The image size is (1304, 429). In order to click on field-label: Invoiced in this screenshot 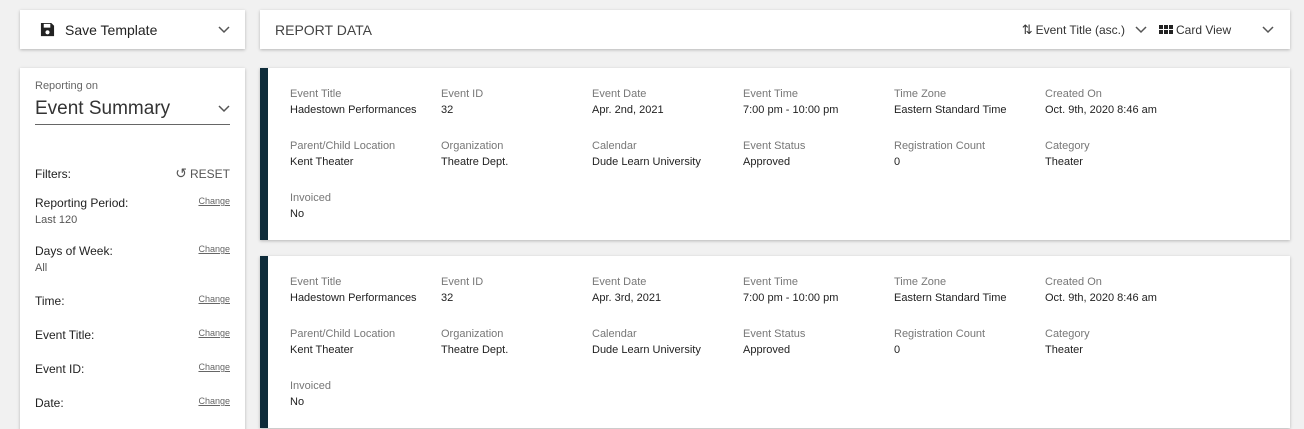, I will do `click(310, 386)`.